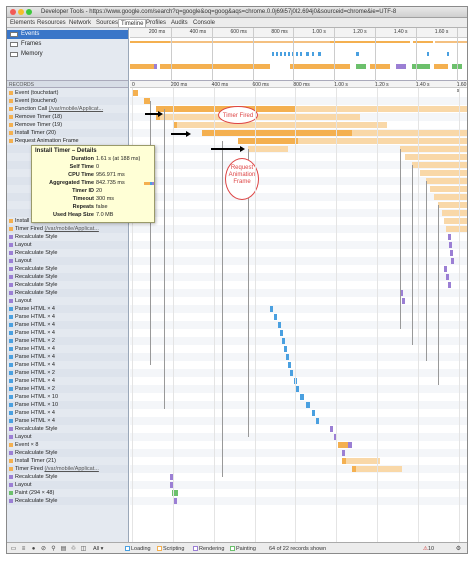  I want to click on split-view-icon: ◫, so click(83, 549).